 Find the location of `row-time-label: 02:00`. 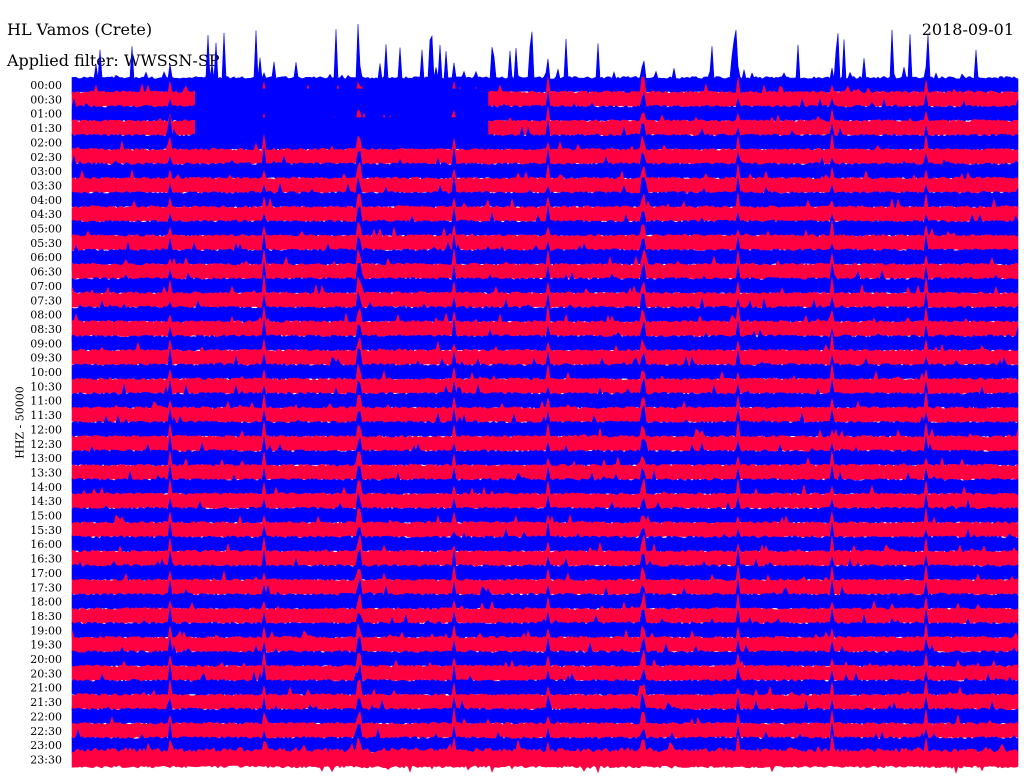

row-time-label: 02:00 is located at coordinates (46, 142).